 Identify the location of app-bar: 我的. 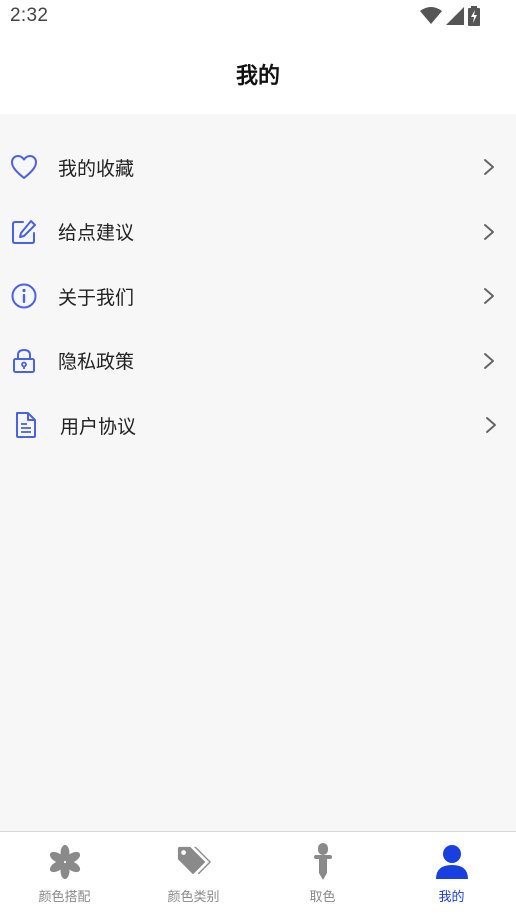
(258, 74).